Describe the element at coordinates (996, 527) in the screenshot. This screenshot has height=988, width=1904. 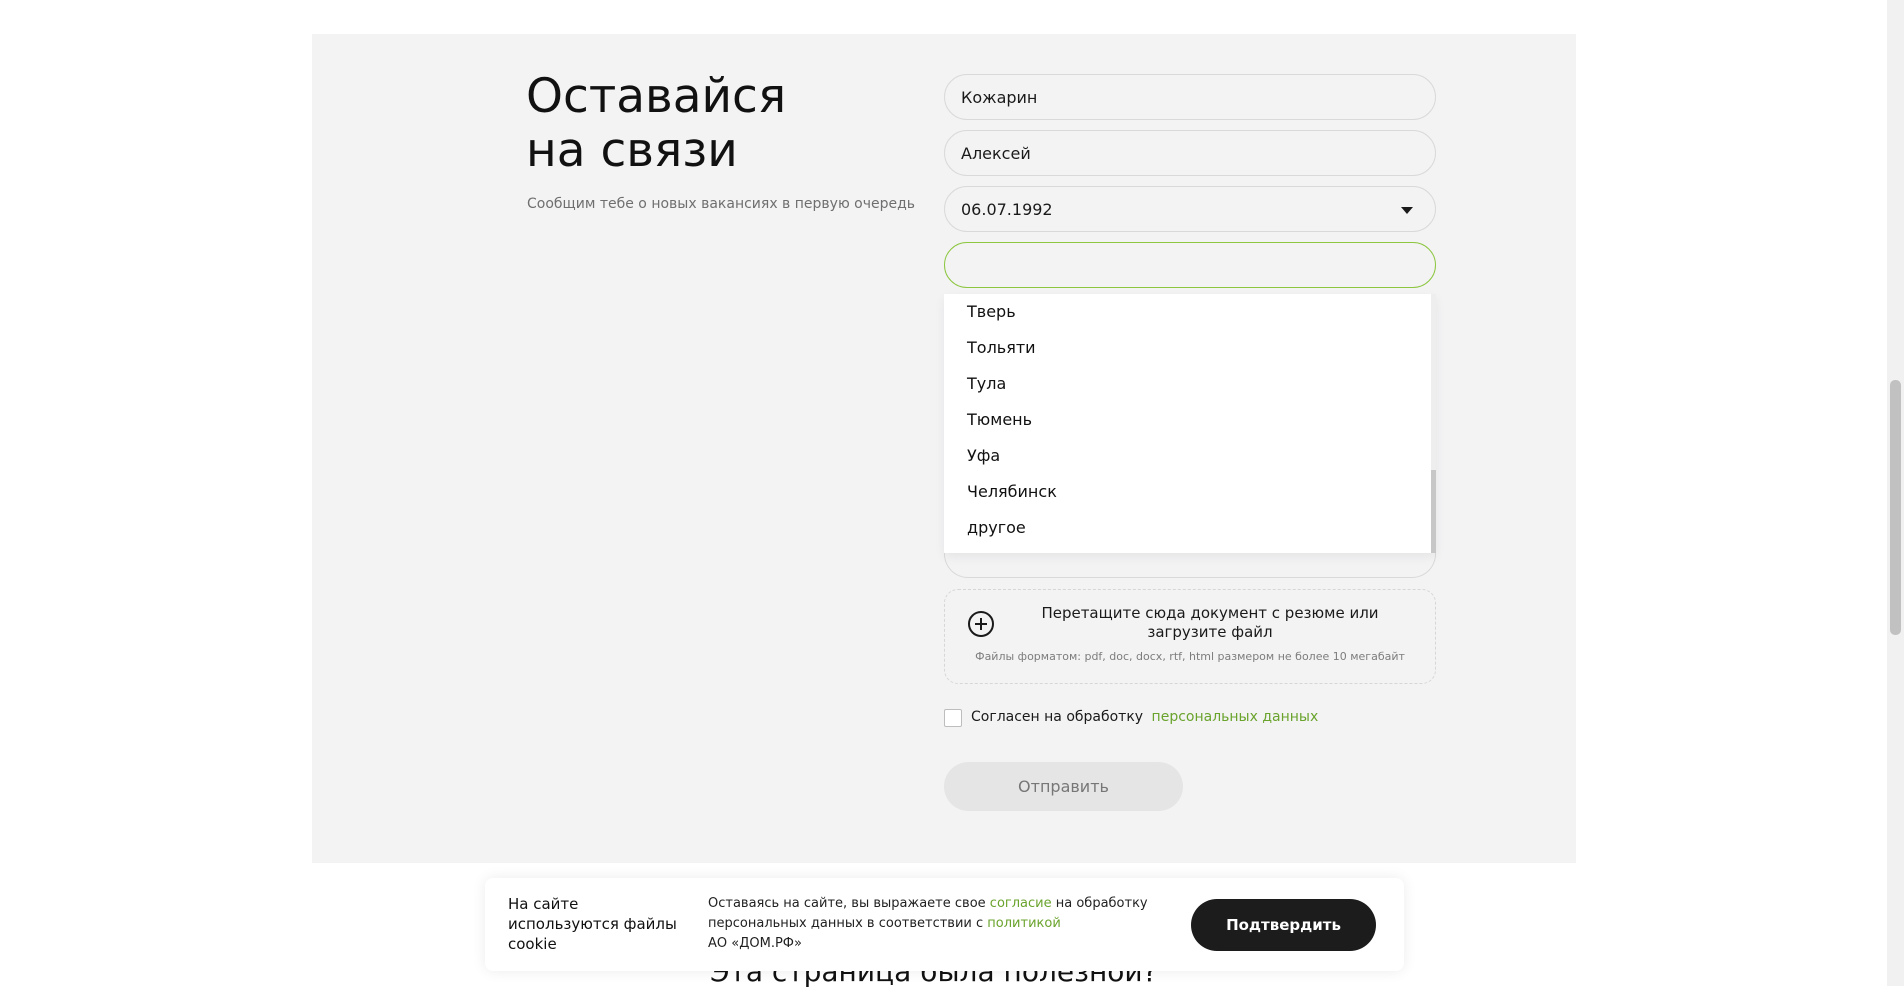
I see `city-option: другое` at that location.